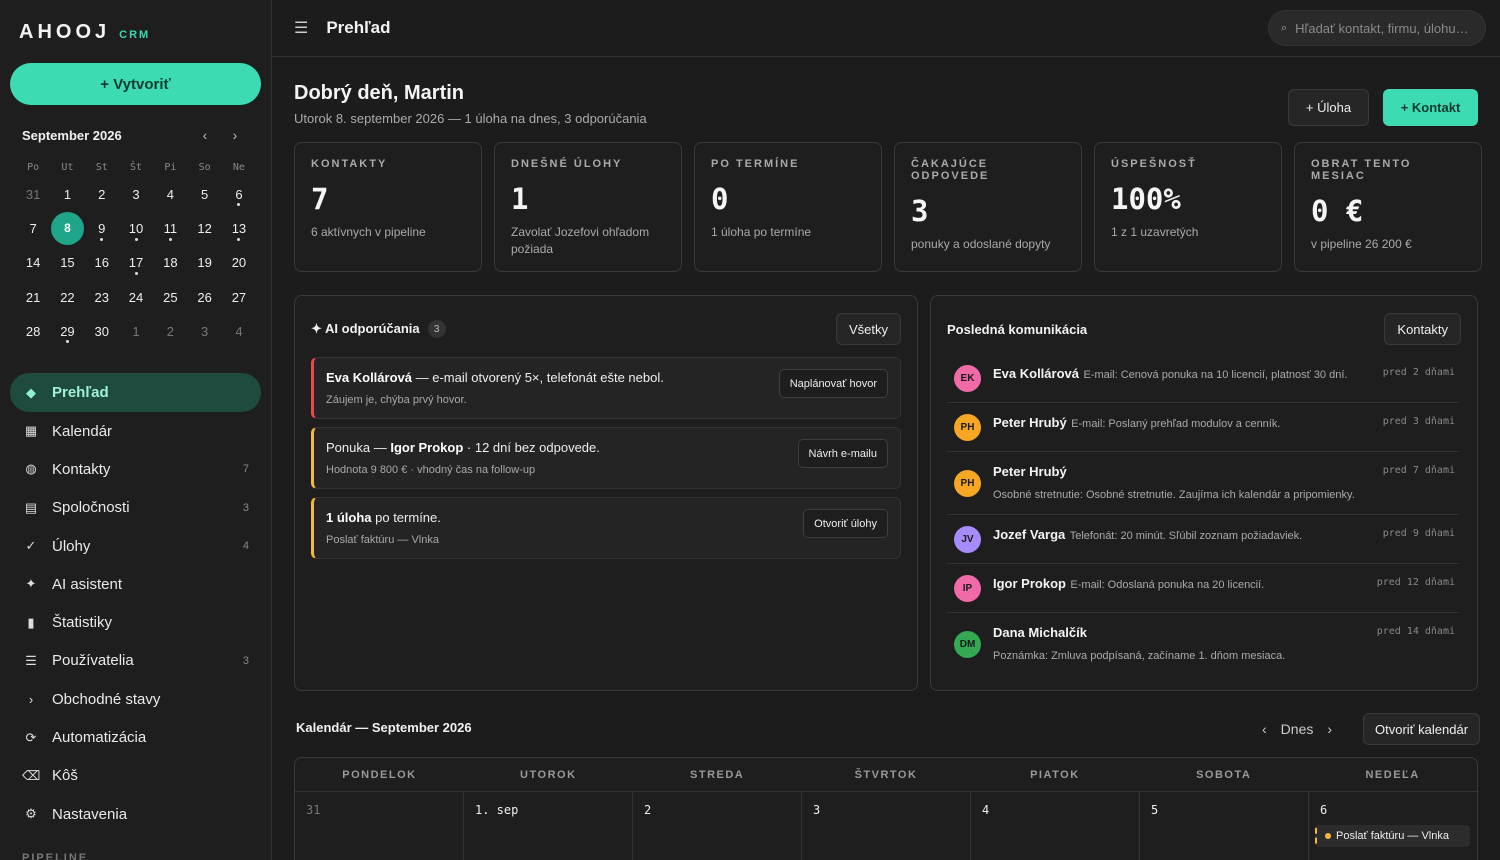  I want to click on recommendation-action-button: Naplánovať hovor, so click(833, 383).